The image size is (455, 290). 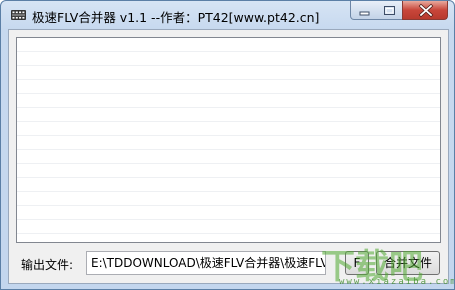 I want to click on maximize-button, so click(x=389, y=10).